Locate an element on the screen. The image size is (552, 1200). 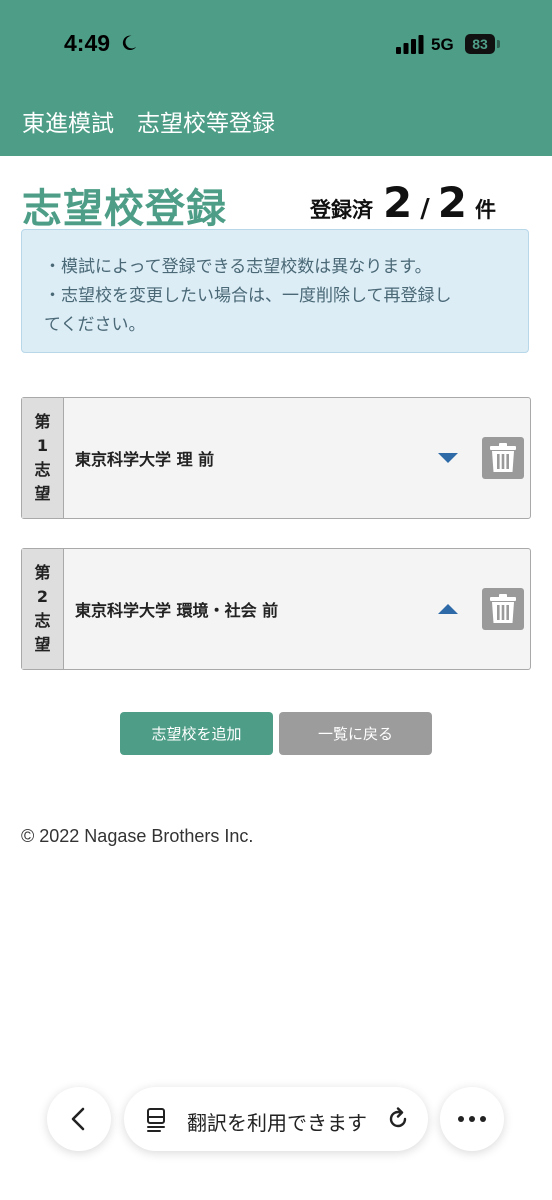
choice-row-2: 第 2 志 望 東京科学大学 環境・社会 前 is located at coordinates (276, 609).